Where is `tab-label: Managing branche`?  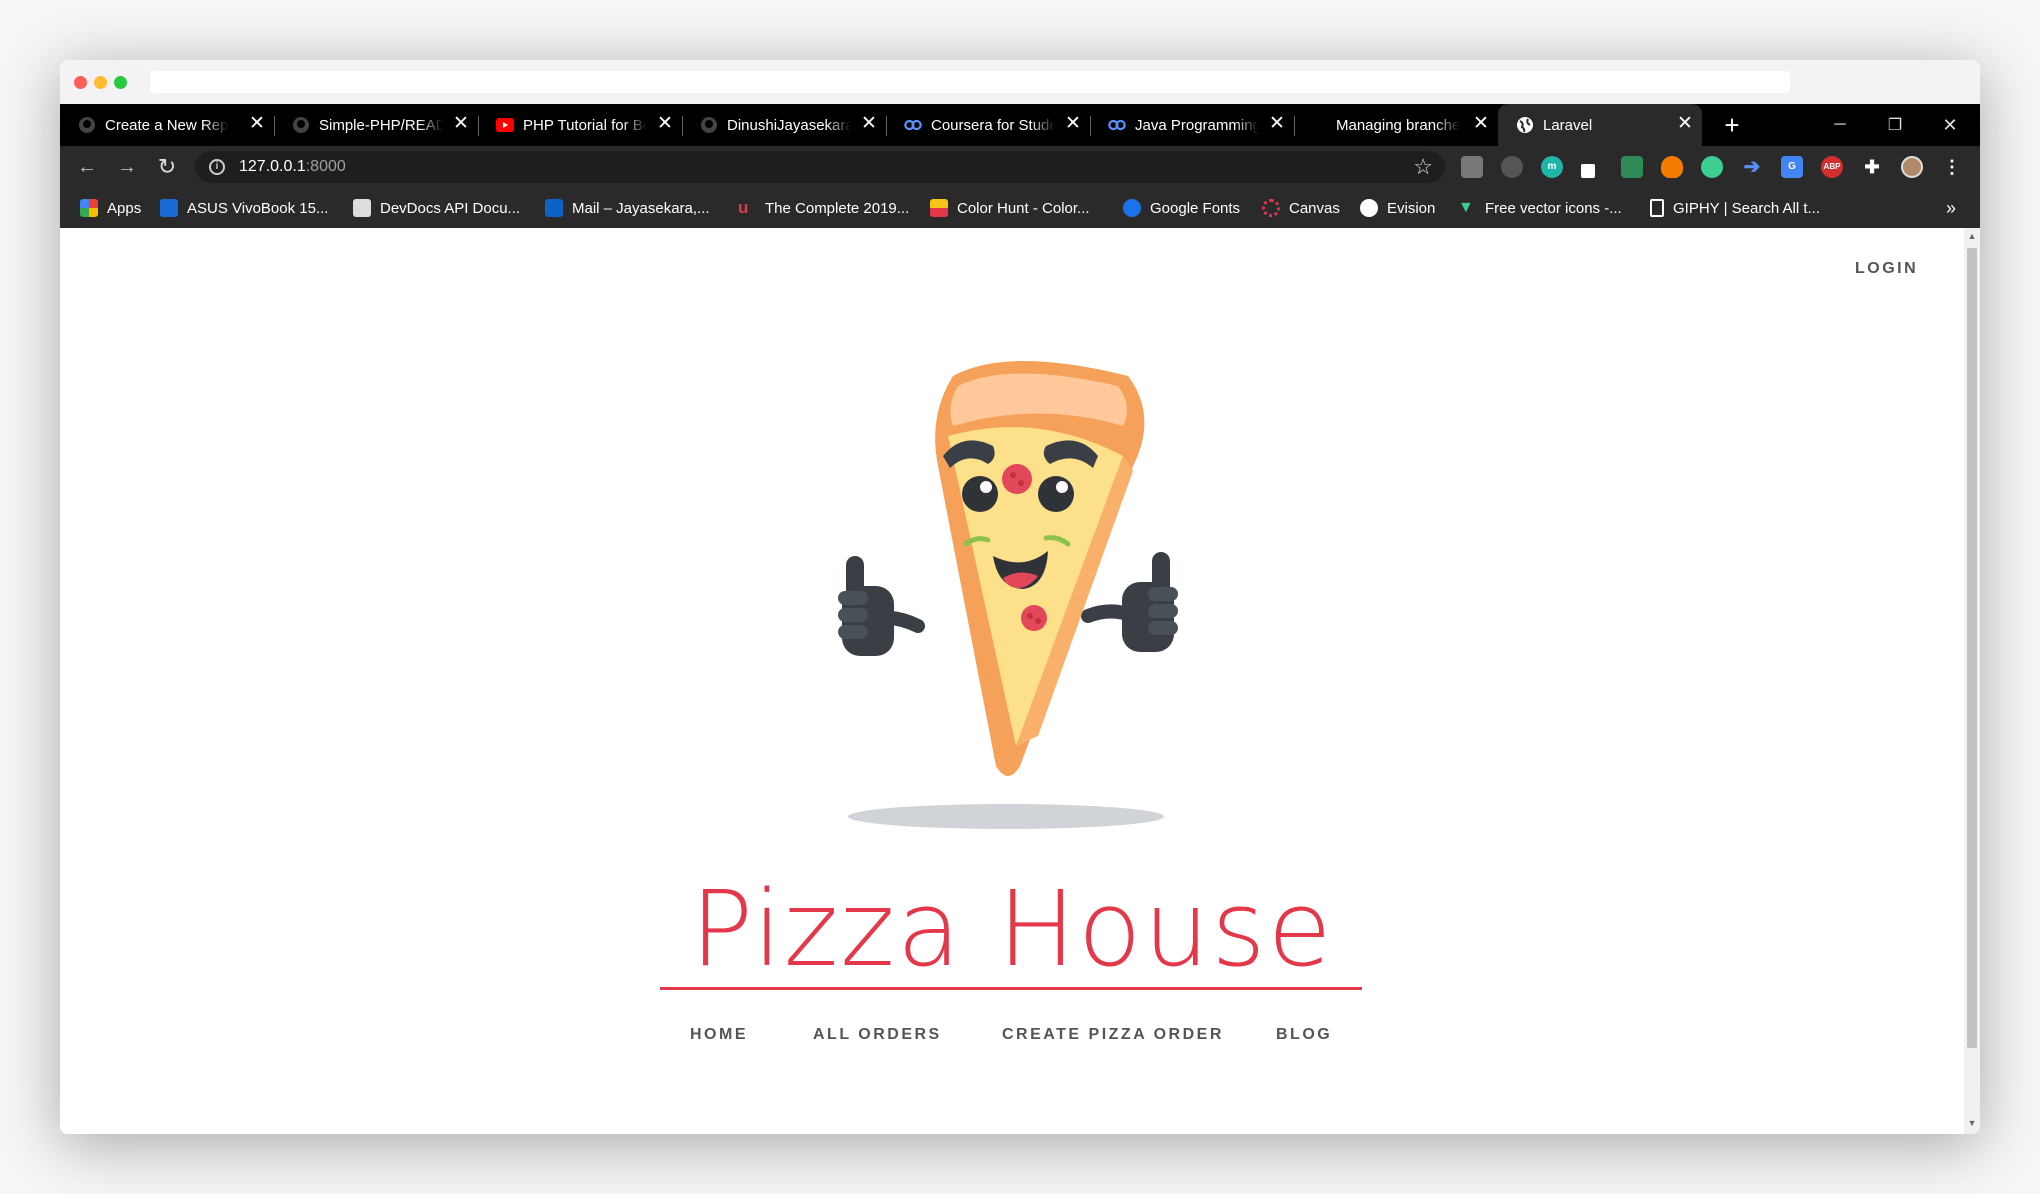 tab-label: Managing branche is located at coordinates (1398, 125).